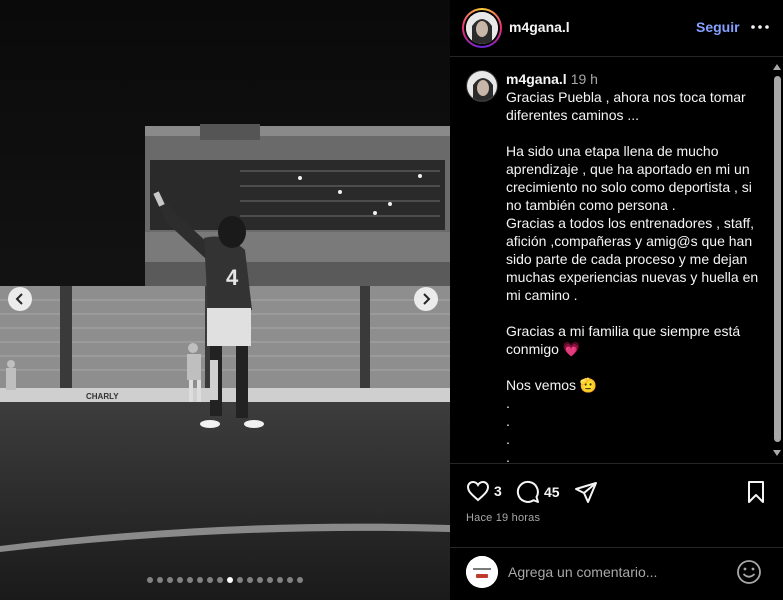 This screenshot has width=783, height=600. I want to click on current-user-avatar, so click(482, 572).